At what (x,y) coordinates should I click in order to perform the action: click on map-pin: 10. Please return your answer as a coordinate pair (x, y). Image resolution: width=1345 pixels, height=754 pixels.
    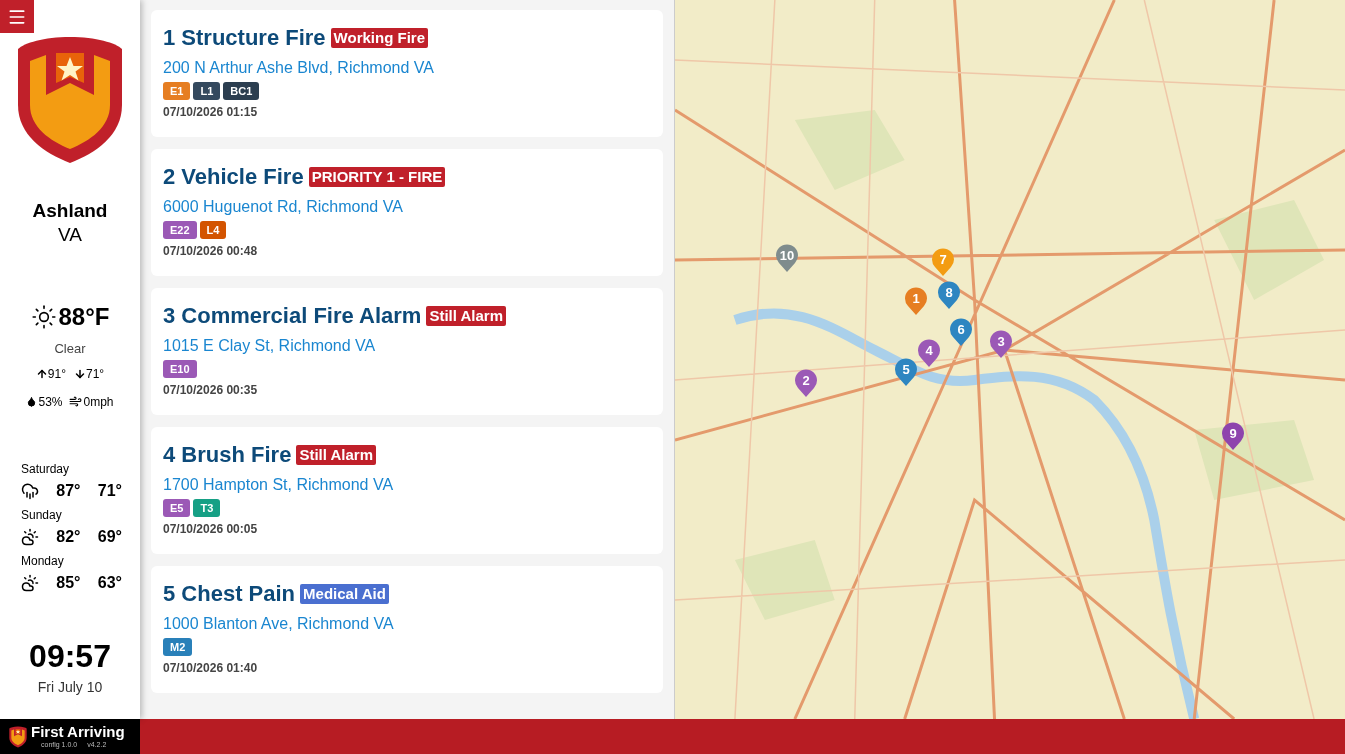
    Looking at the image, I should click on (787, 258).